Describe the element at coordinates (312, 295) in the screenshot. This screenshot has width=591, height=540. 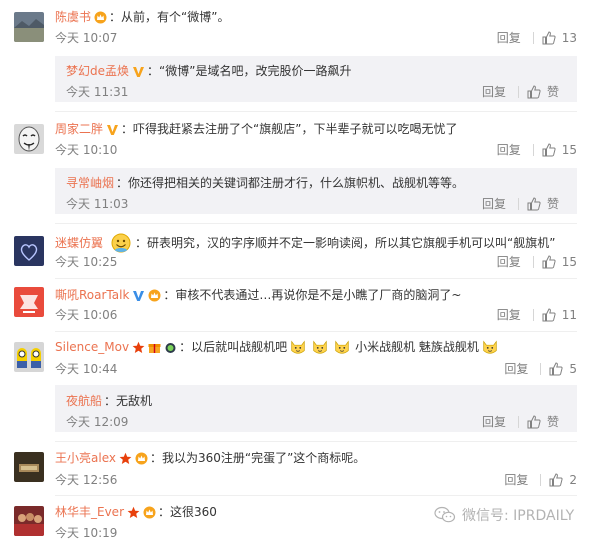
I see `comment-text: ：审核不代表通过…再说你是不是小瞧了厂商的脑洞了~` at that location.